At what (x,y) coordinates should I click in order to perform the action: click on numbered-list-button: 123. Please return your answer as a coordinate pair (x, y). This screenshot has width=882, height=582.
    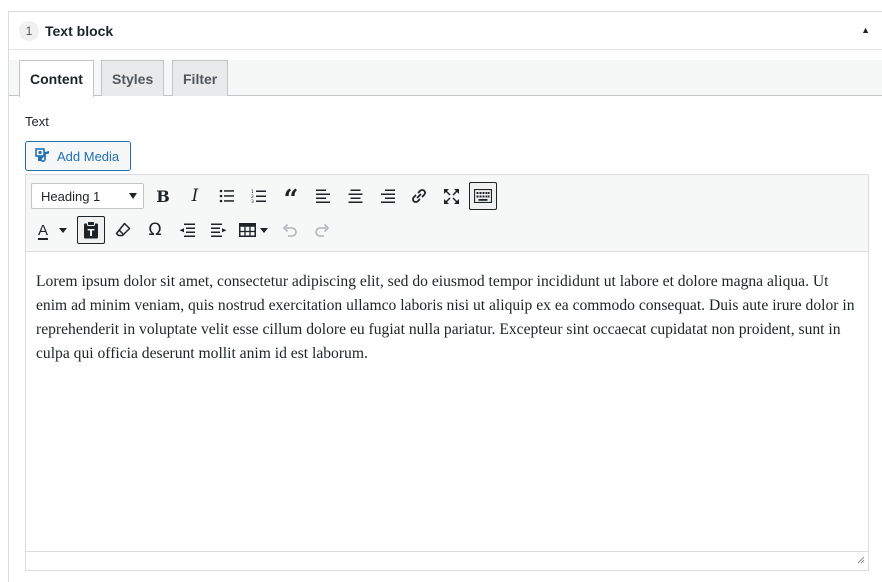
    Looking at the image, I should click on (259, 196).